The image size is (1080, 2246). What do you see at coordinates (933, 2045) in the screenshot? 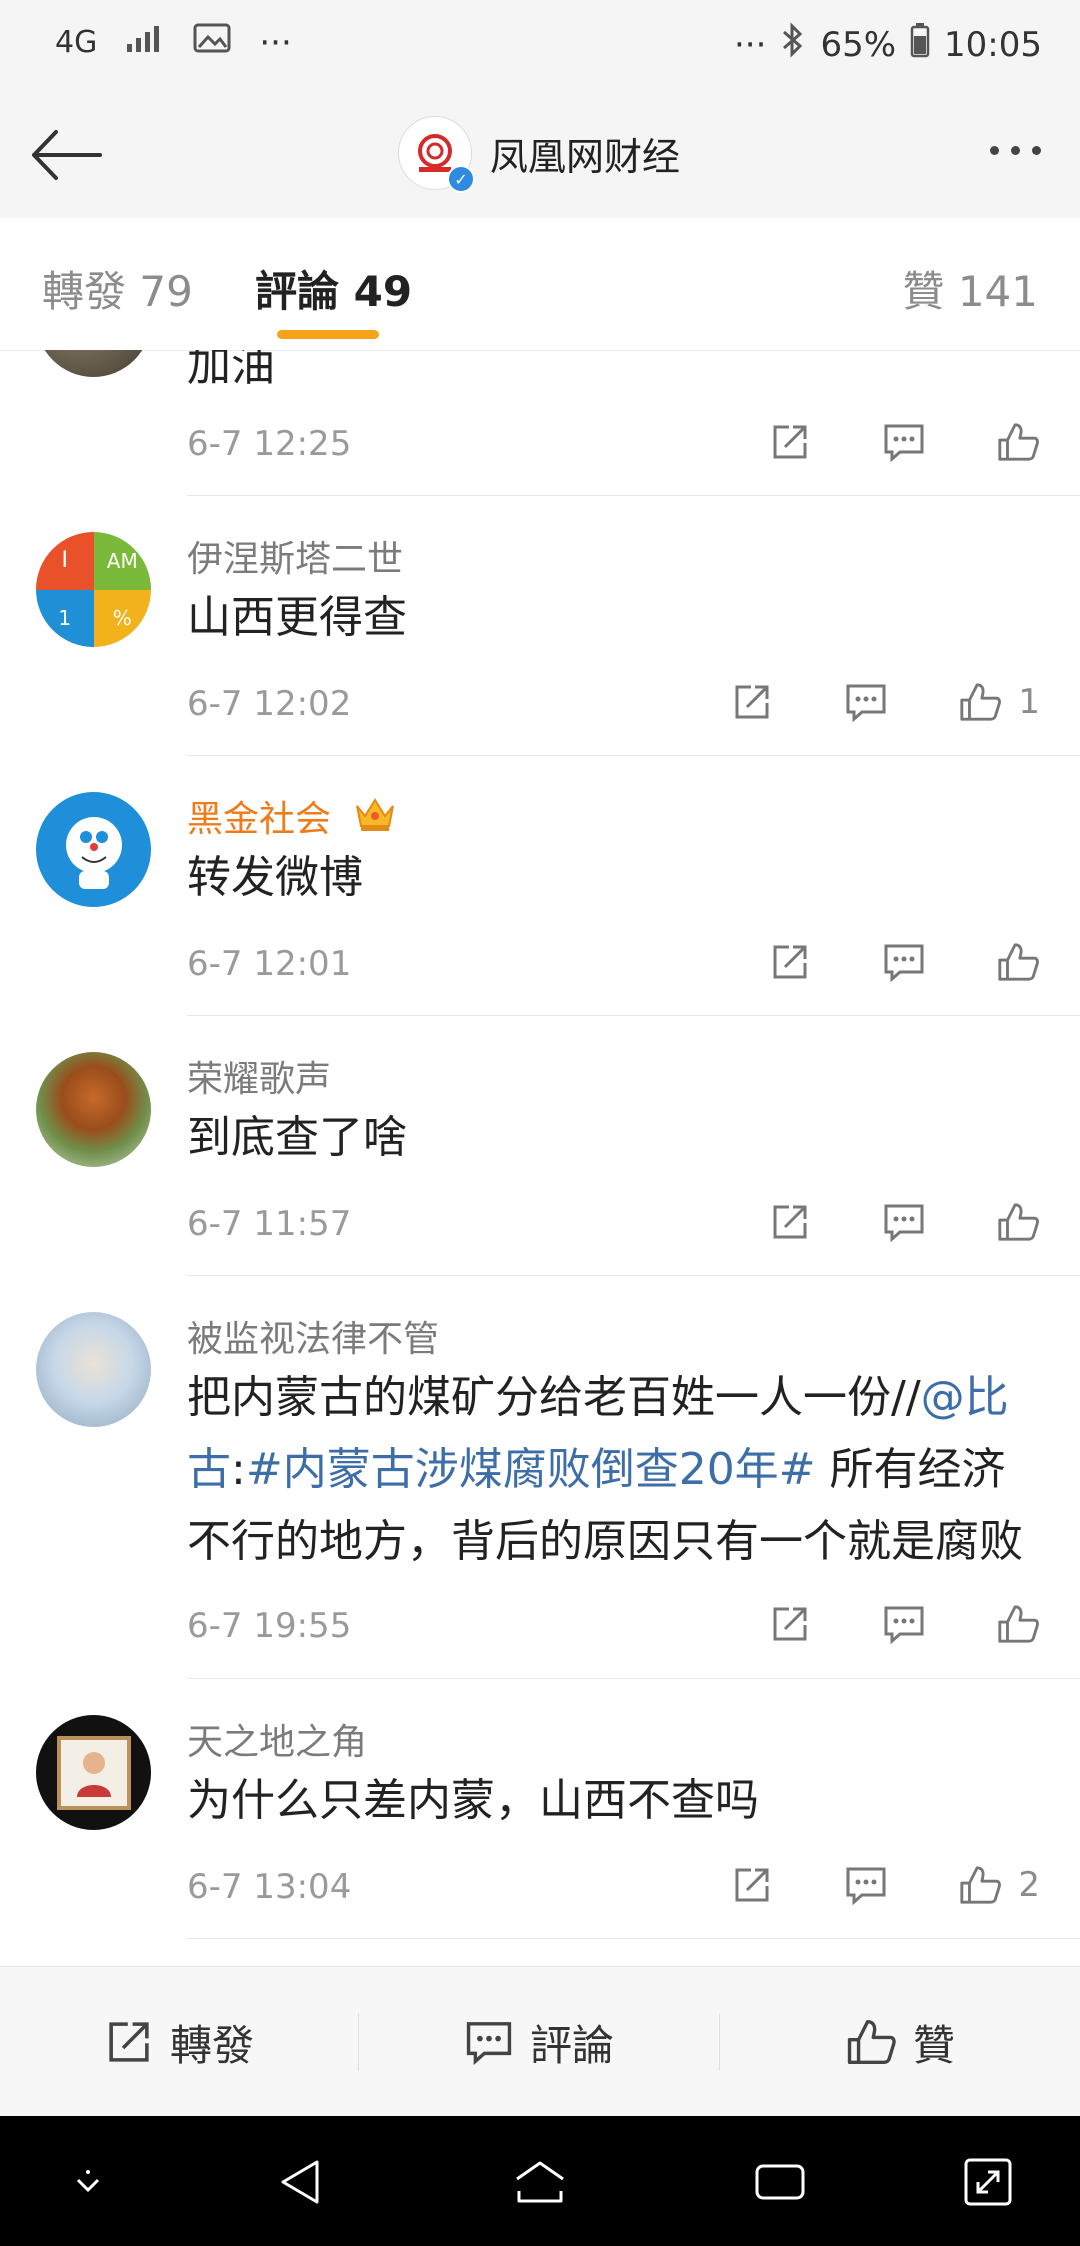
I see `like-label: 贊` at bounding box center [933, 2045].